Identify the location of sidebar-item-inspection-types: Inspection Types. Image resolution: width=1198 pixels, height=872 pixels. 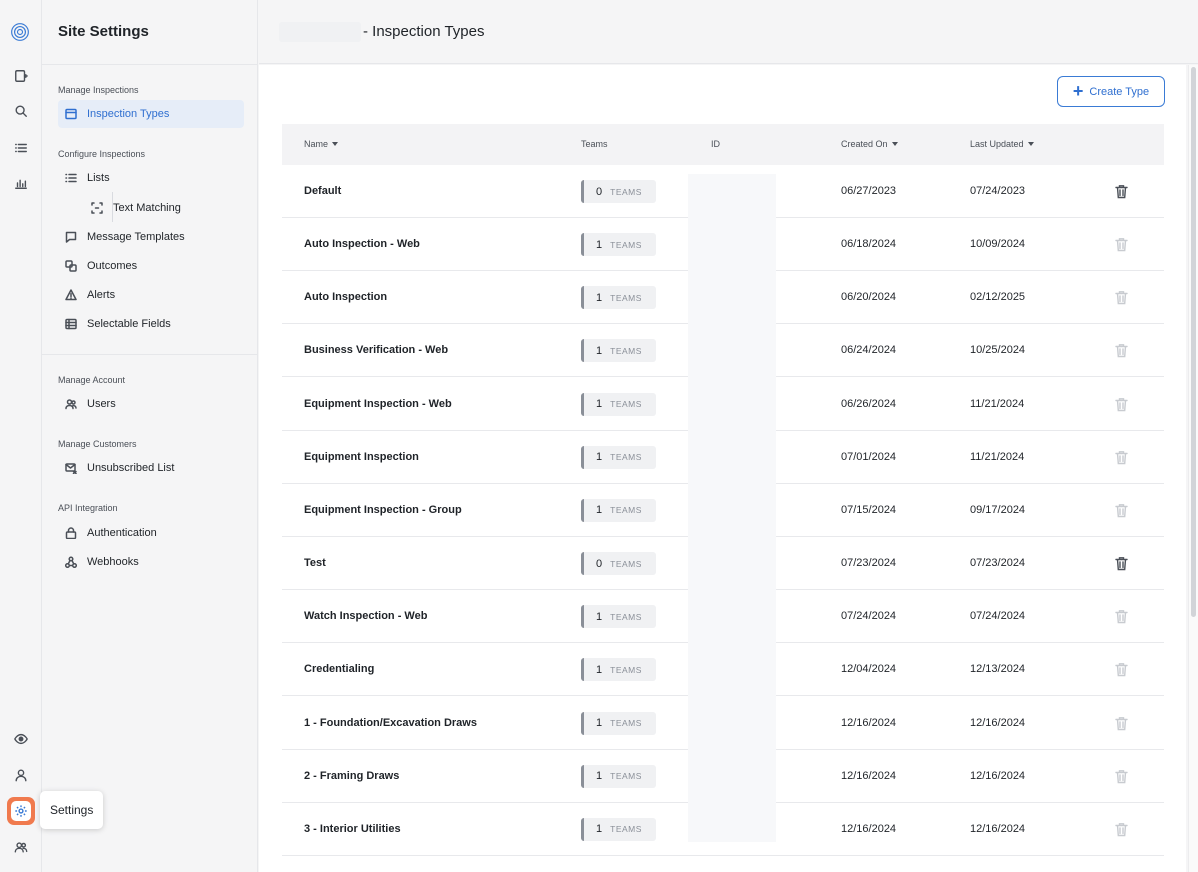
(151, 114).